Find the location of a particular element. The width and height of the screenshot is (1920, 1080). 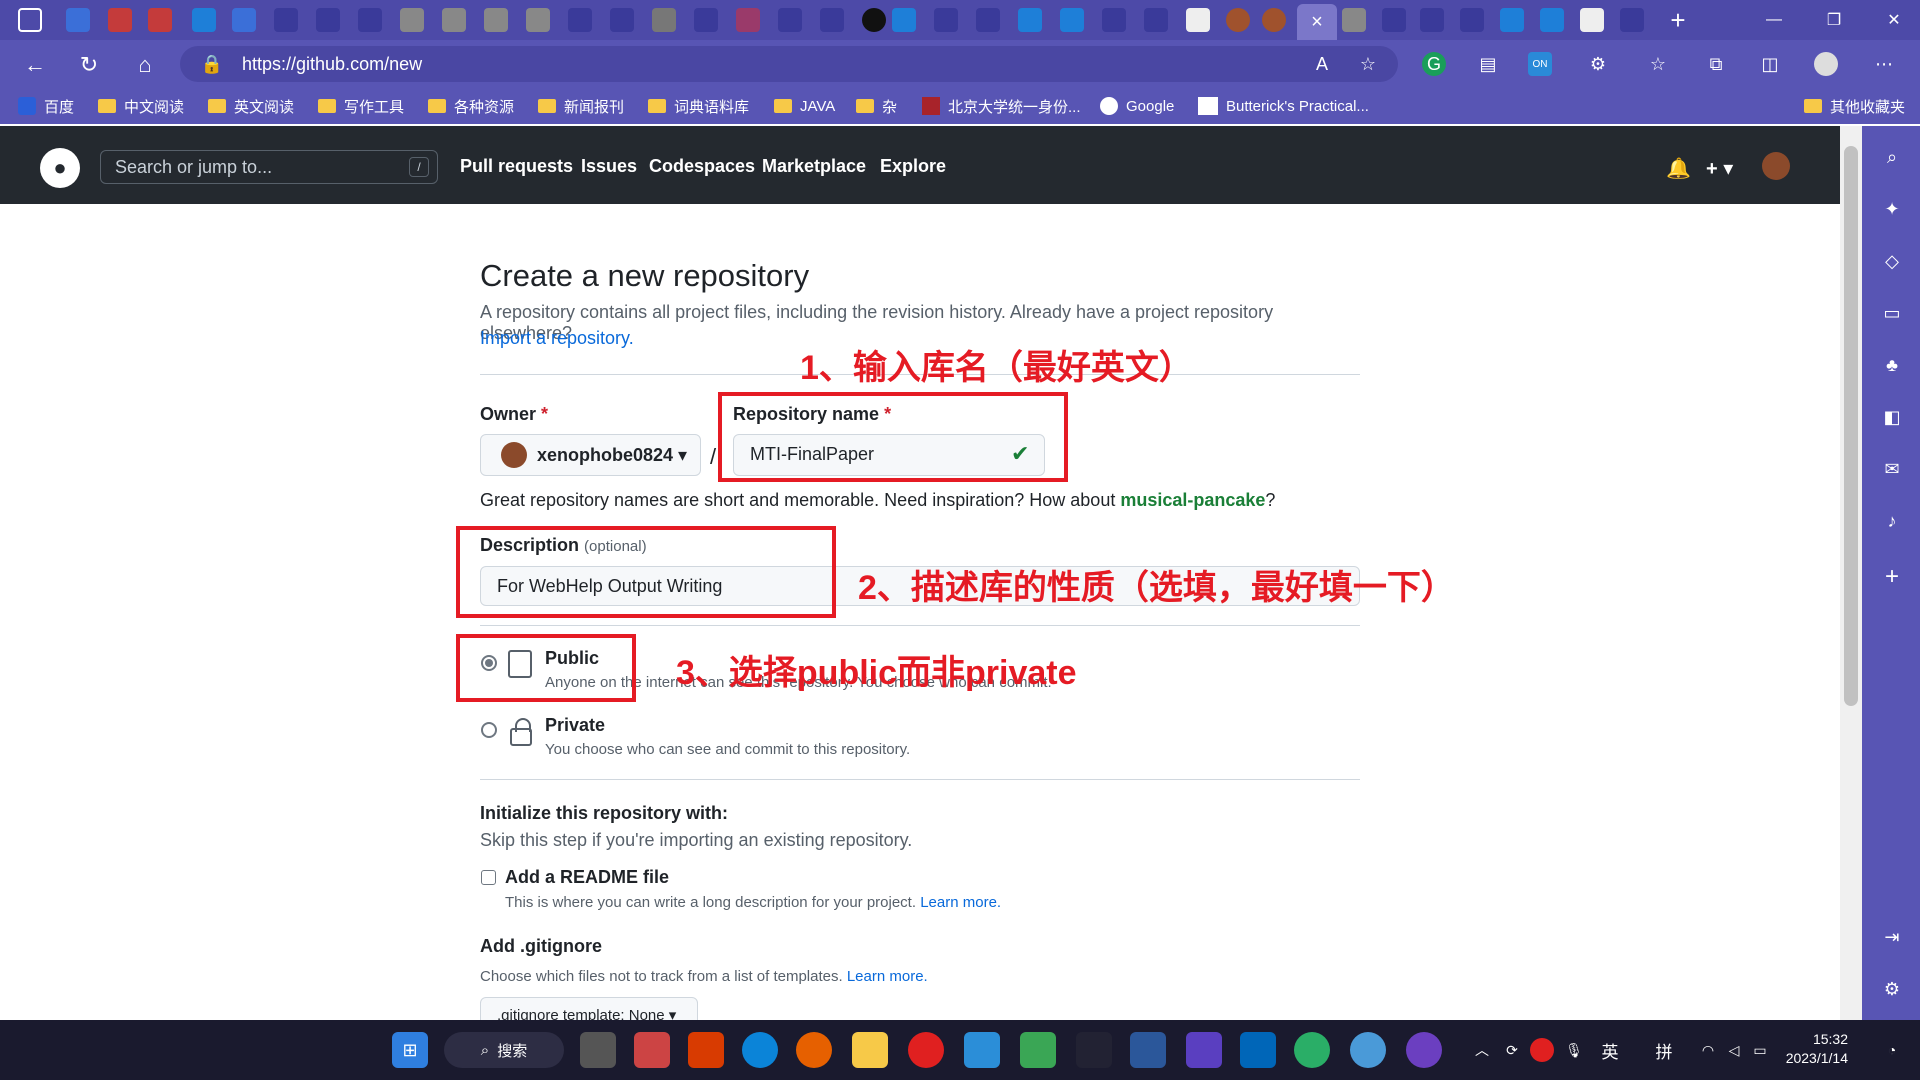

app-icon is located at coordinates (1368, 1050).